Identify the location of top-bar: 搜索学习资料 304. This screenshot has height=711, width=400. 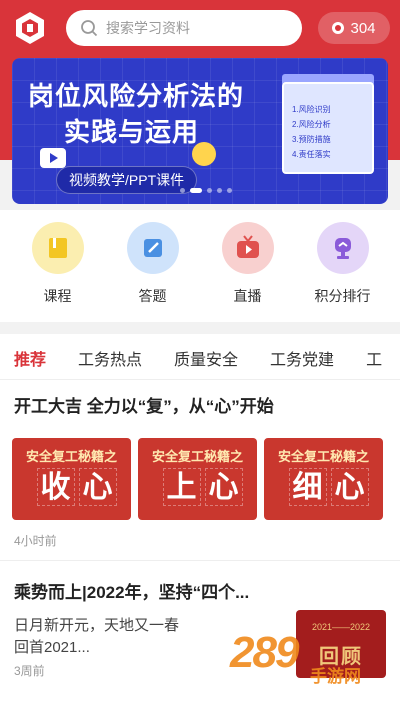
(200, 28).